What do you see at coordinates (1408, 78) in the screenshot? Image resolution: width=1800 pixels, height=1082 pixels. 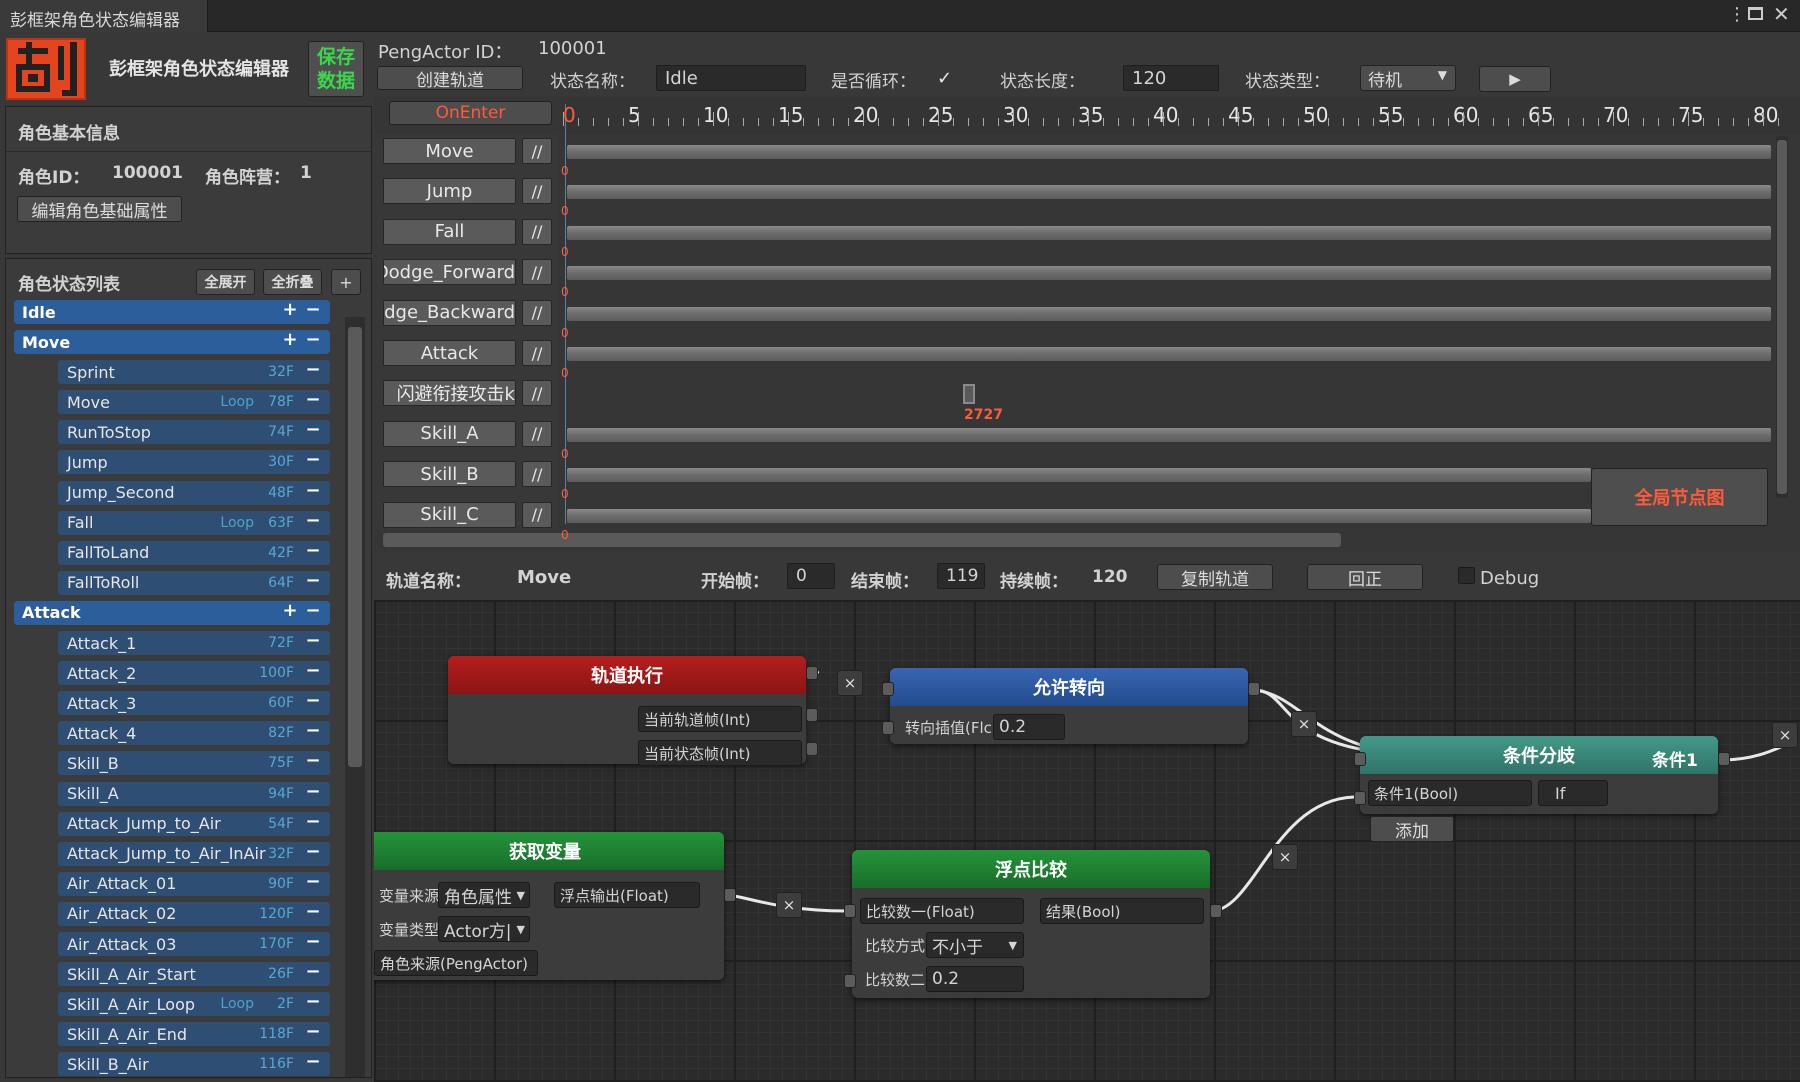 I see `state-type-dropdown: 待机 ▼` at bounding box center [1408, 78].